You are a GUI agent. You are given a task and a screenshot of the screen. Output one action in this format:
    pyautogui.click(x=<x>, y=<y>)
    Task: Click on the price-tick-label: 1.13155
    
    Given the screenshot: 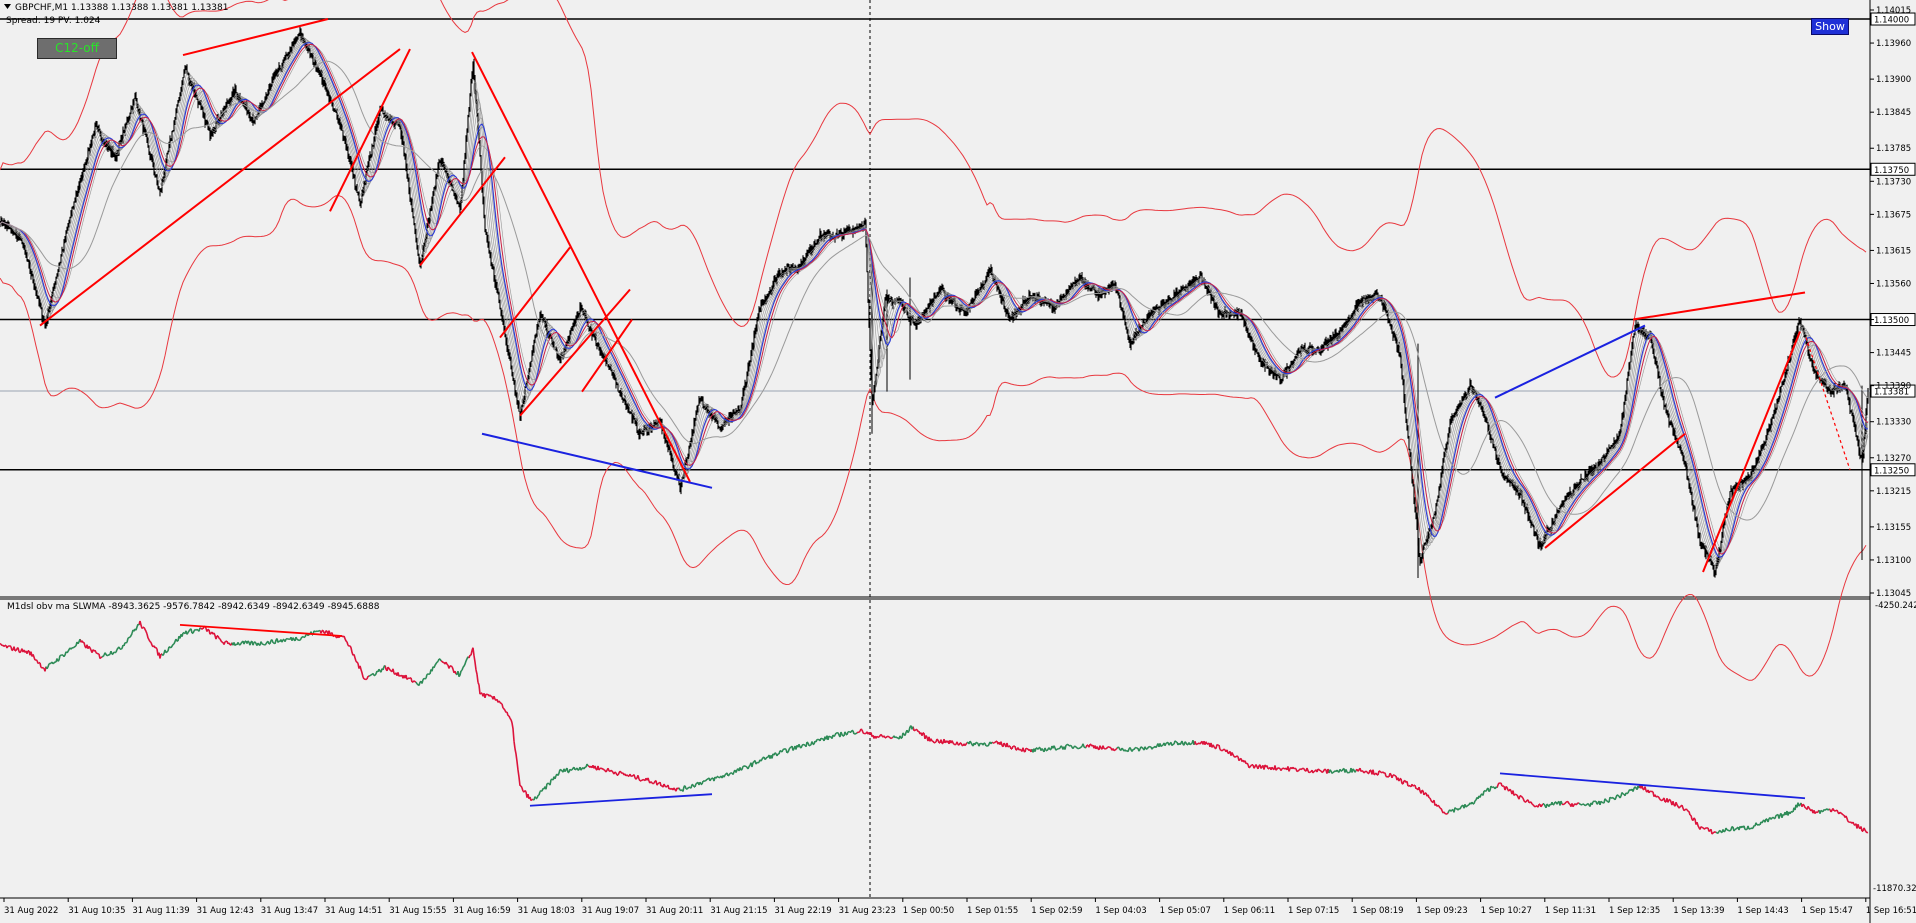 What is the action you would take?
    pyautogui.click(x=1893, y=528)
    